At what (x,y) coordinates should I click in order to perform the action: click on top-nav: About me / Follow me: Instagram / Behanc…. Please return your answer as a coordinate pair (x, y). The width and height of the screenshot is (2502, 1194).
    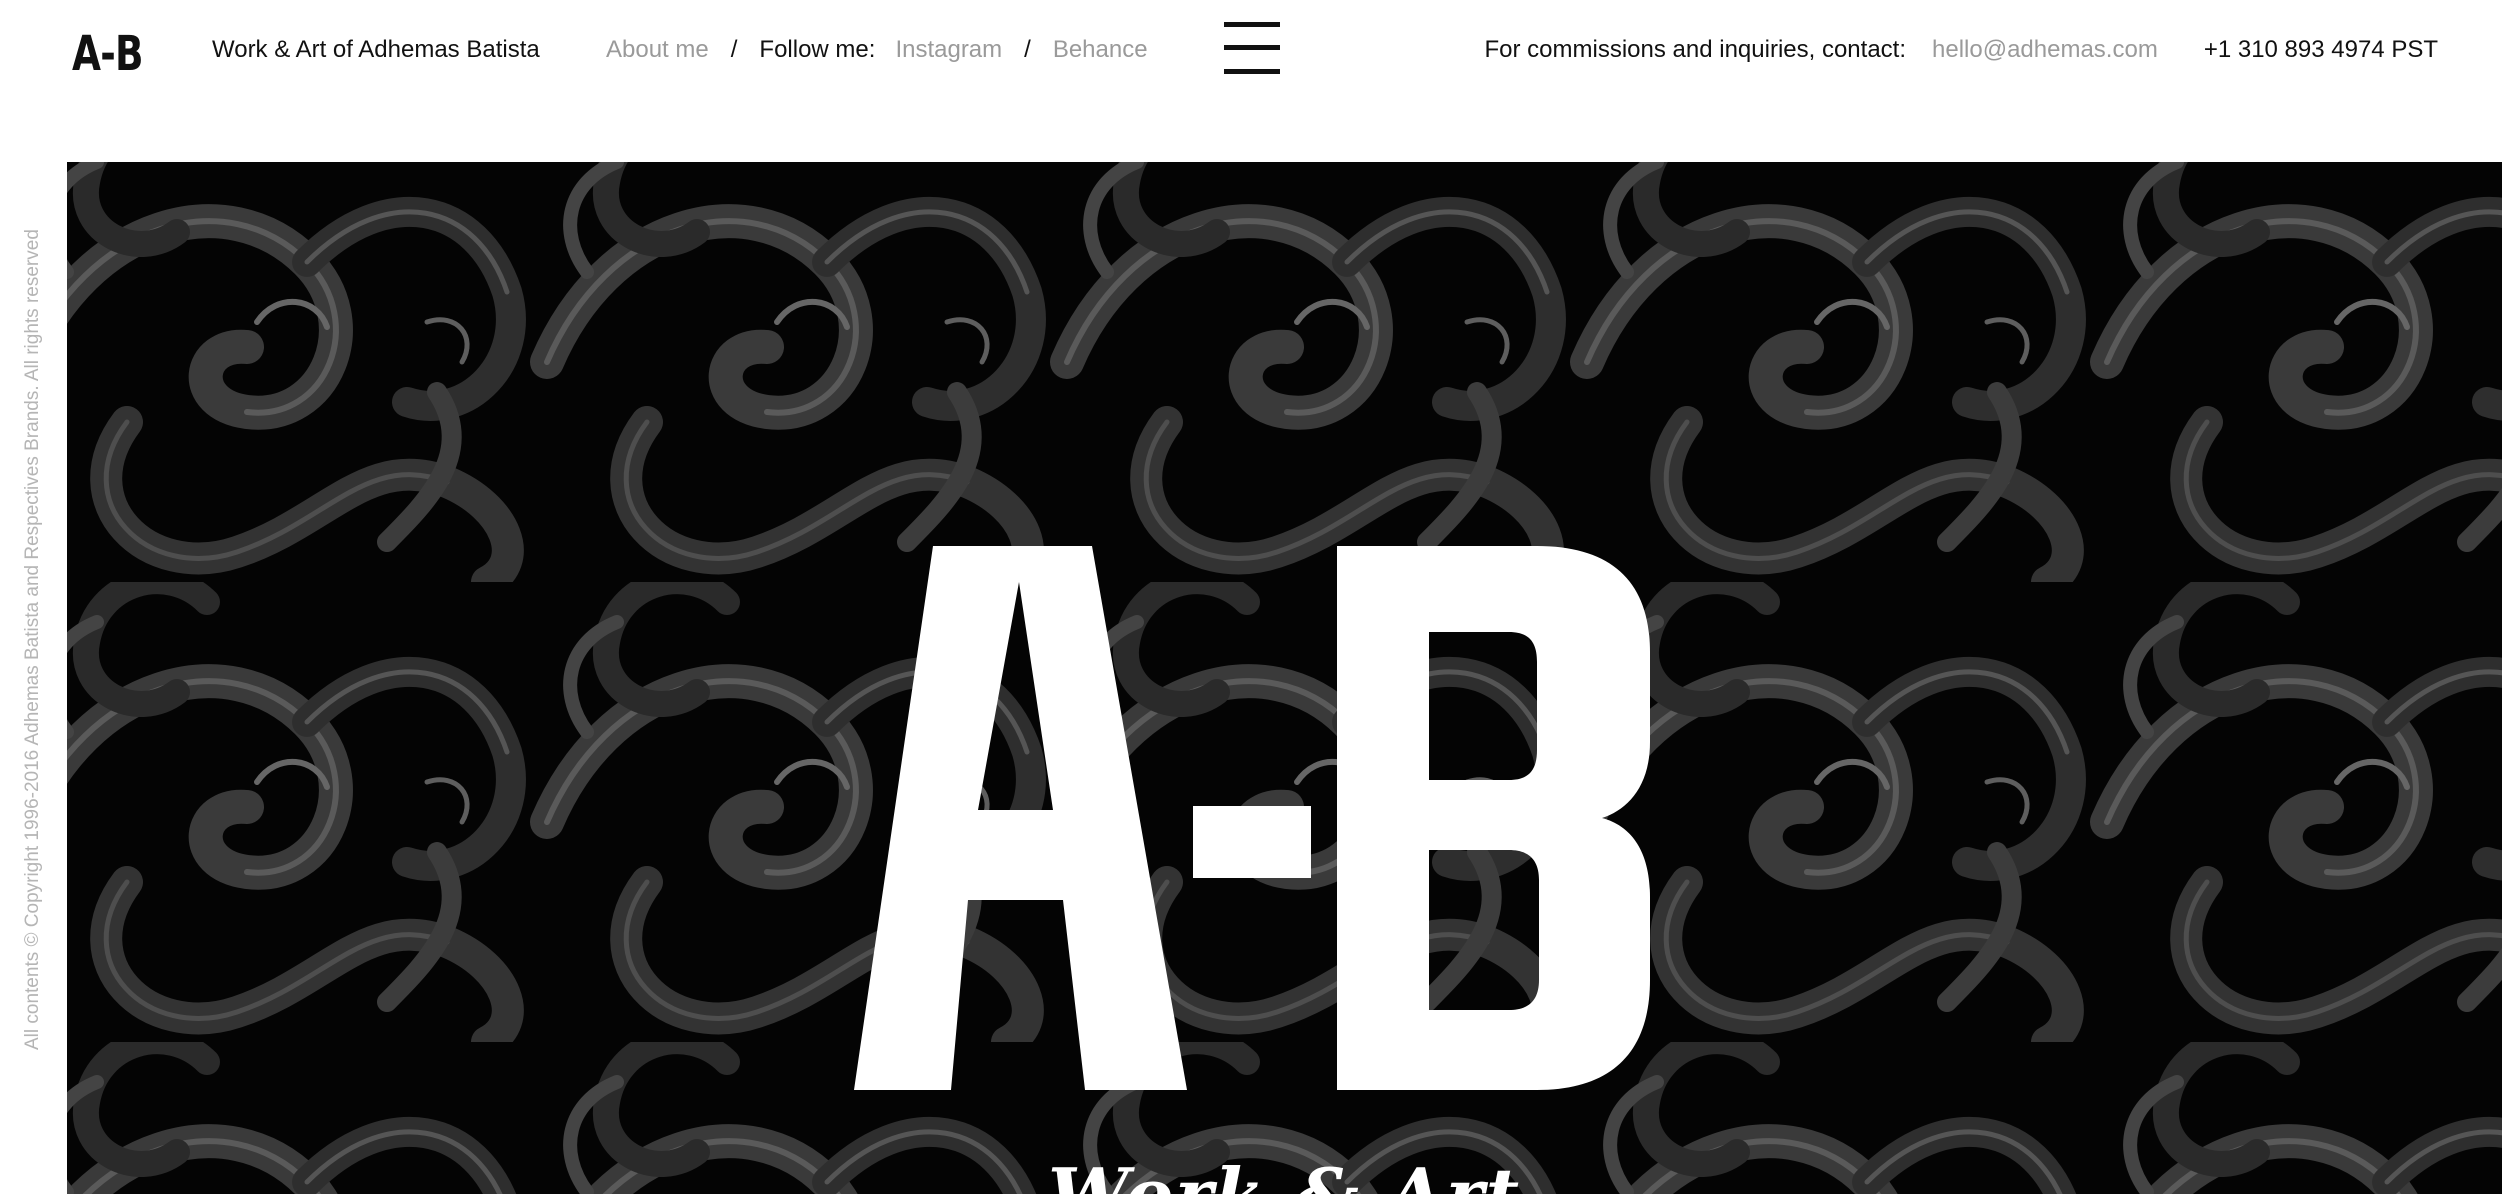
    Looking at the image, I should click on (877, 50).